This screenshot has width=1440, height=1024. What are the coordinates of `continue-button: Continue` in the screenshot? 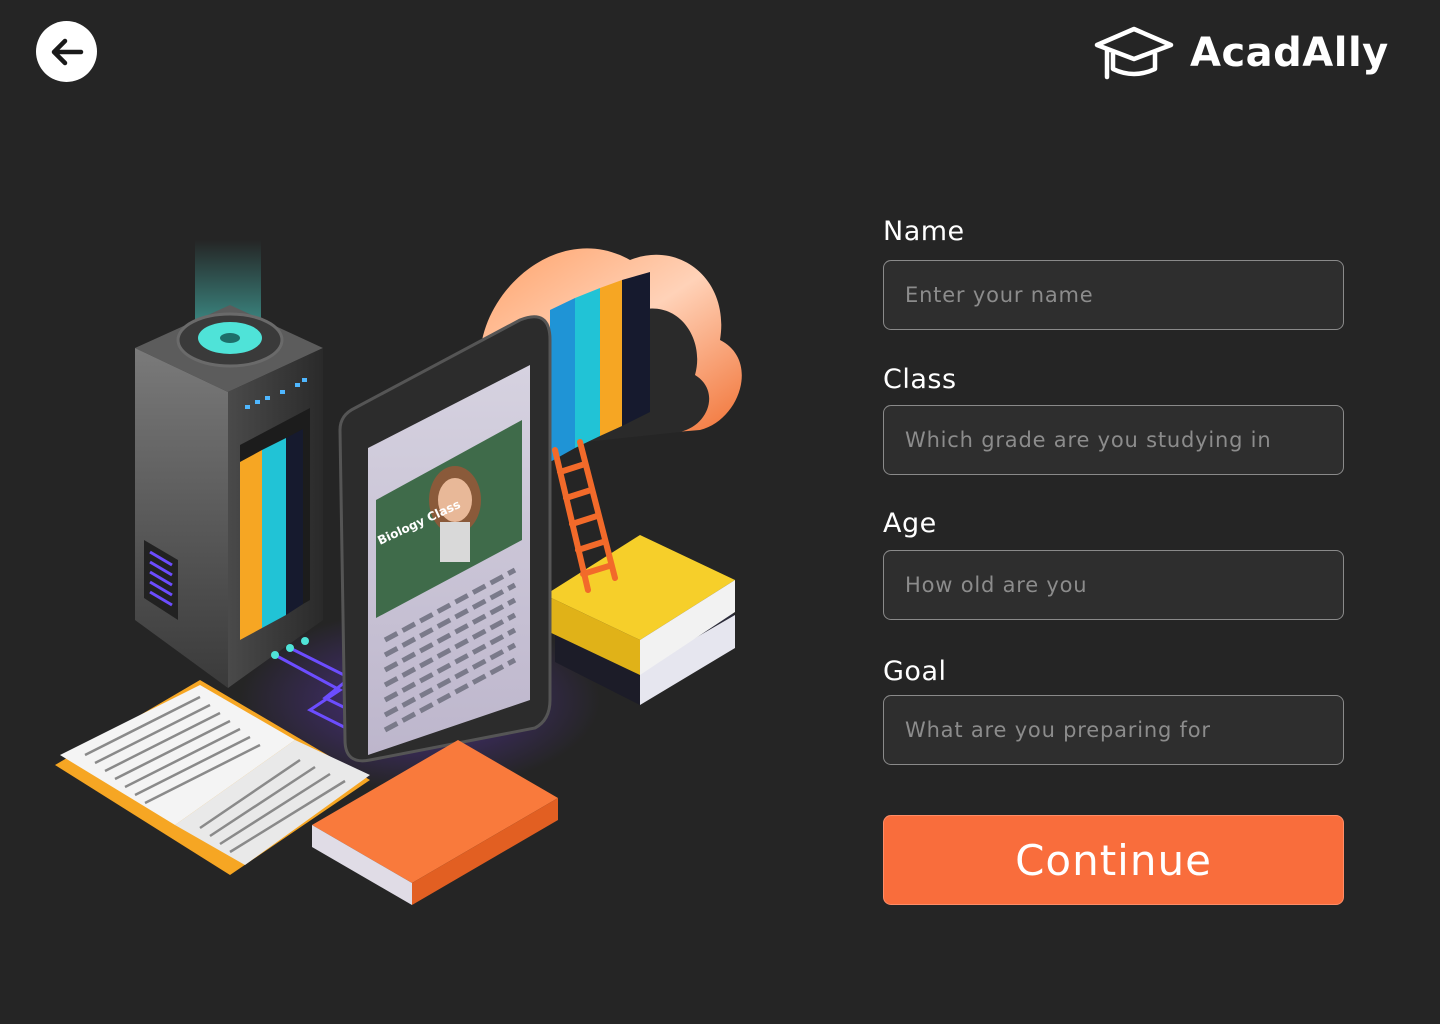 It's located at (1113, 860).